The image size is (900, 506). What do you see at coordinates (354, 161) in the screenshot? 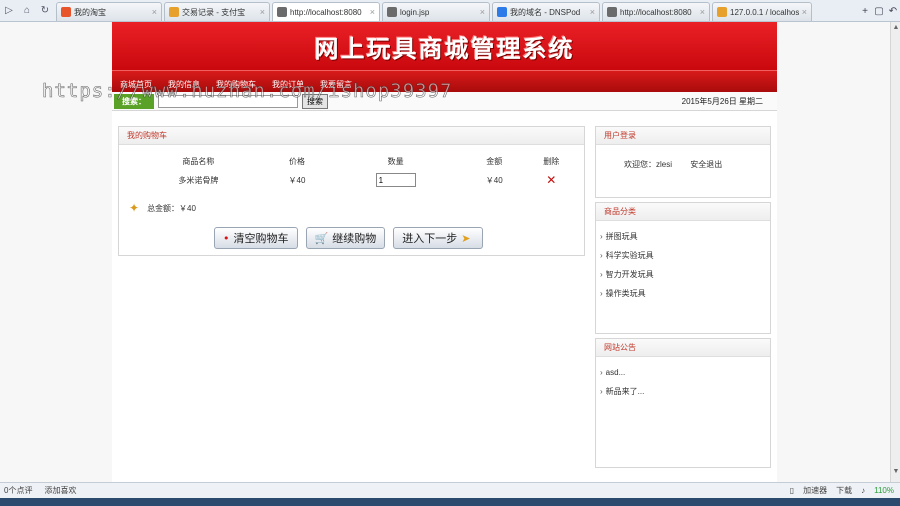
I see `cart-header-row: 商品名称 价格 数量 金额 删除` at bounding box center [354, 161].